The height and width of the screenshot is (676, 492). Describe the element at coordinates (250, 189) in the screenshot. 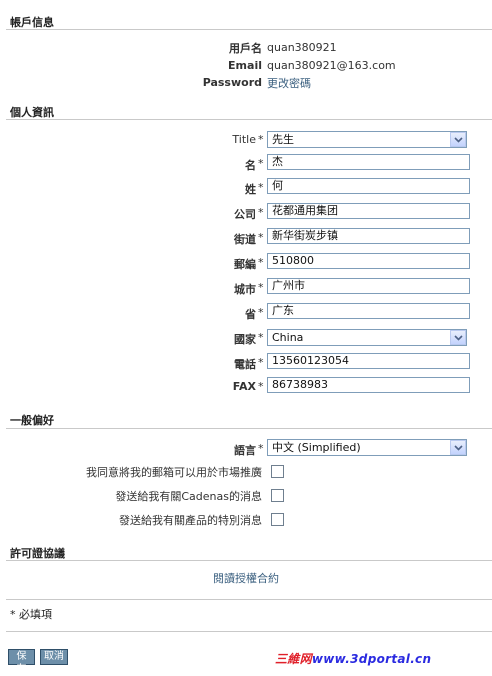

I see `last-name-label: 姓` at that location.